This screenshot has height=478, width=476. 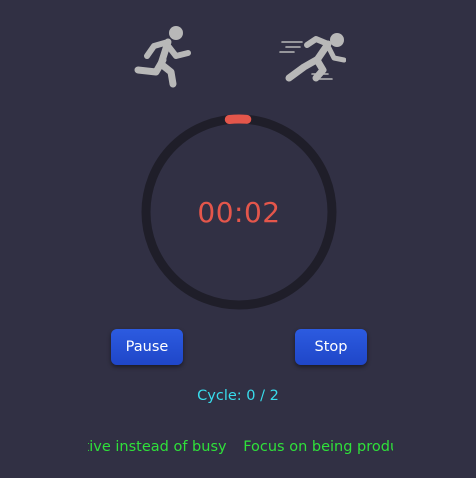 I want to click on stop-button: Stop, so click(x=331, y=347).